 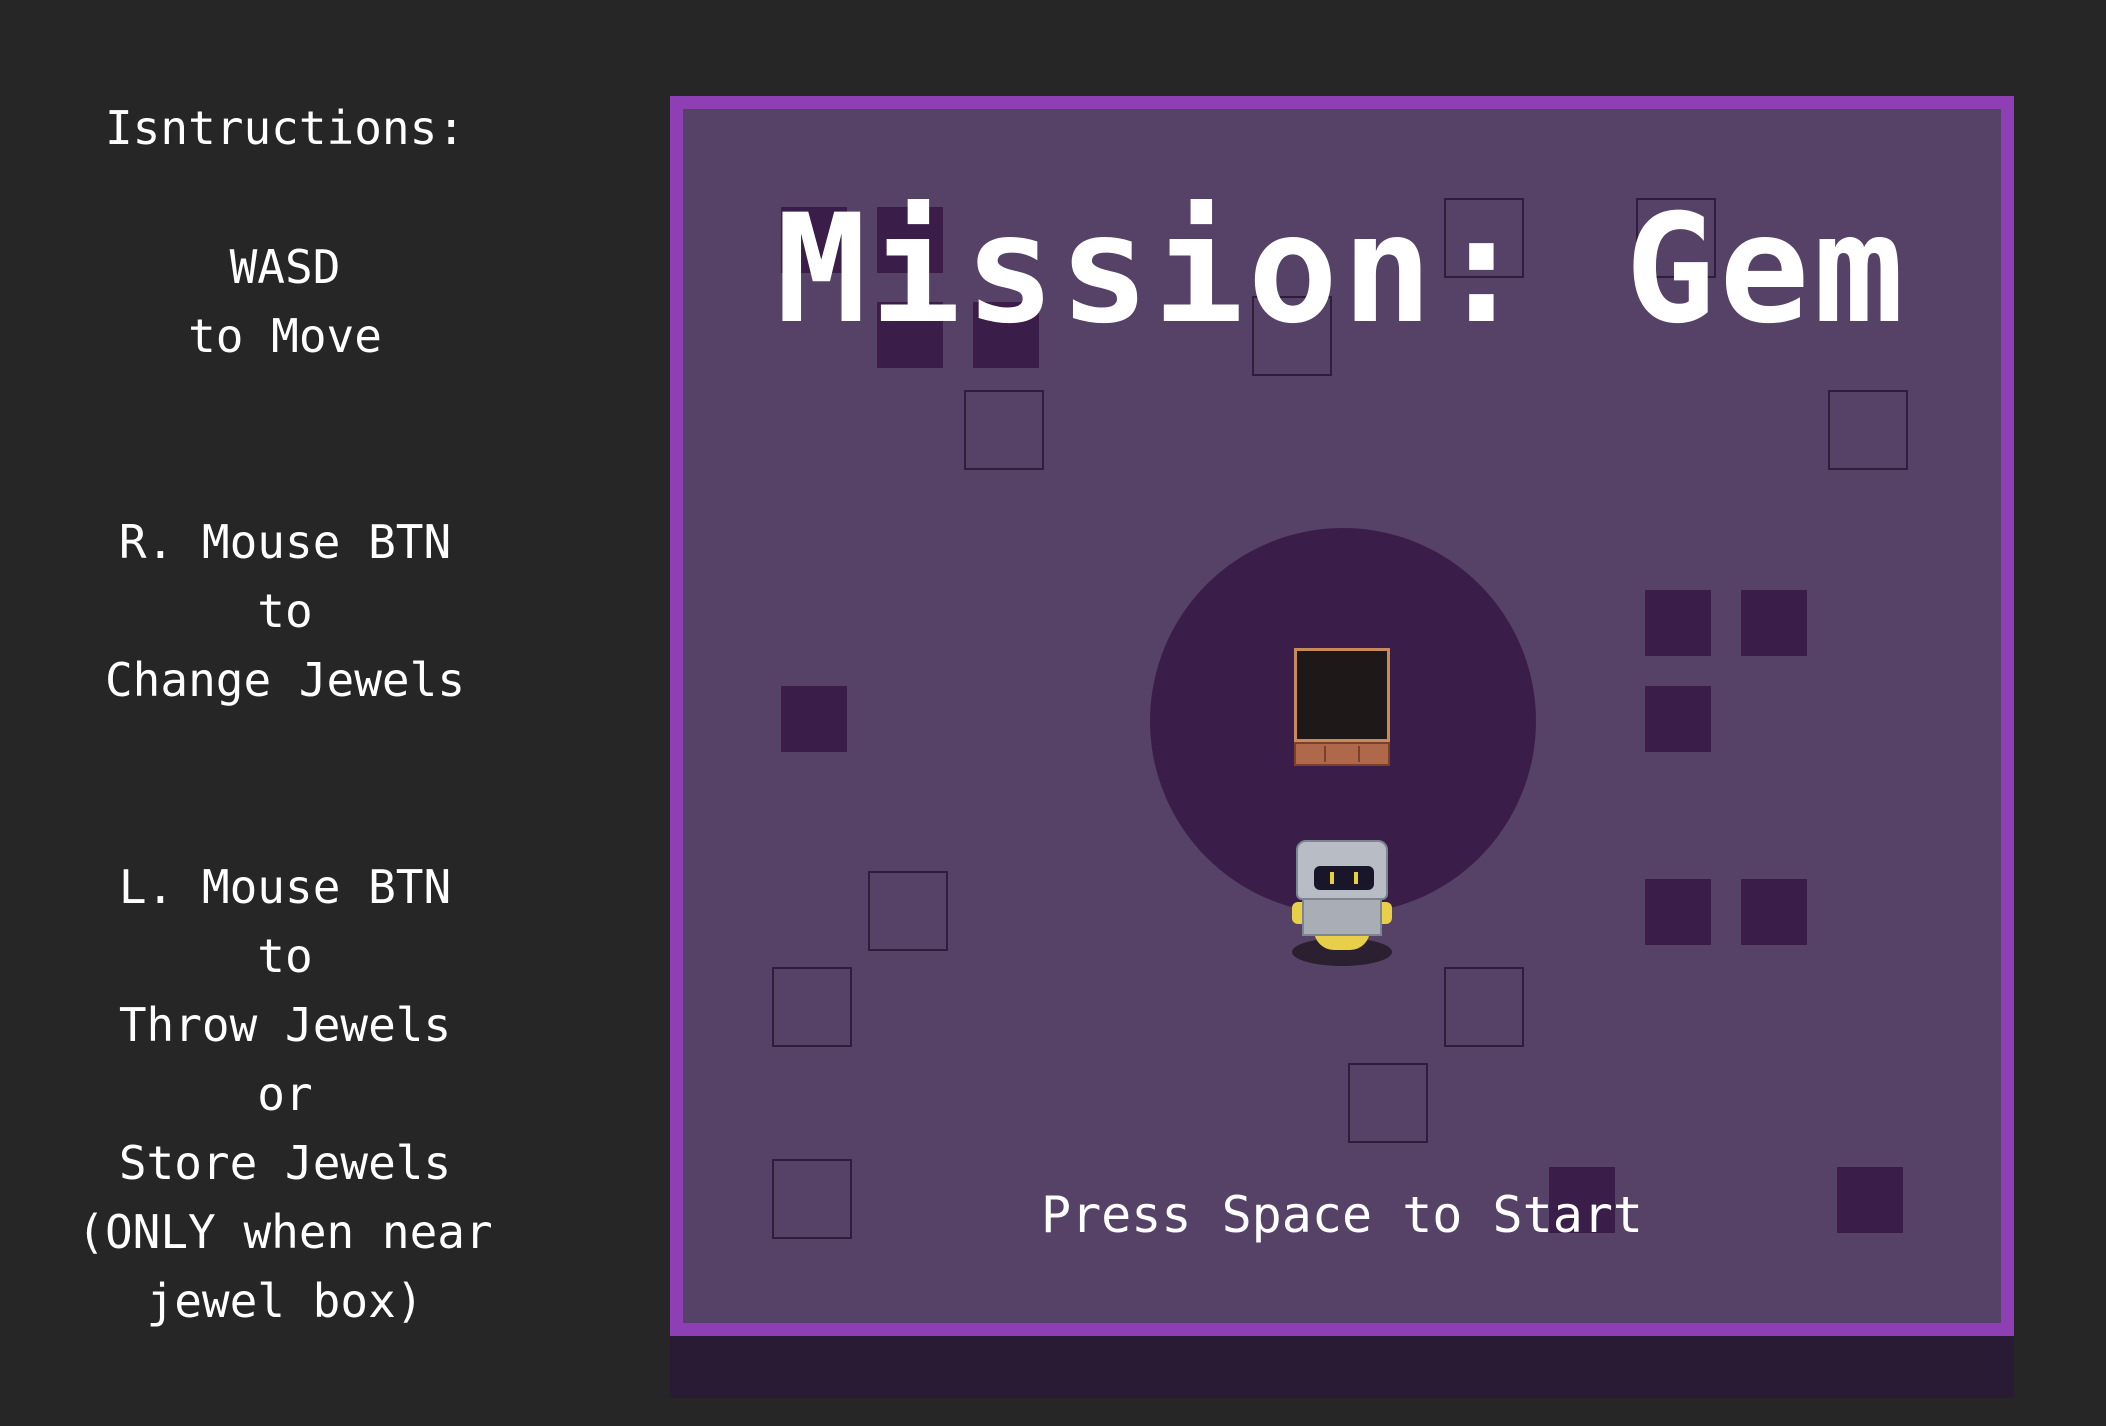 What do you see at coordinates (1344, 878) in the screenshot?
I see `player-visor` at bounding box center [1344, 878].